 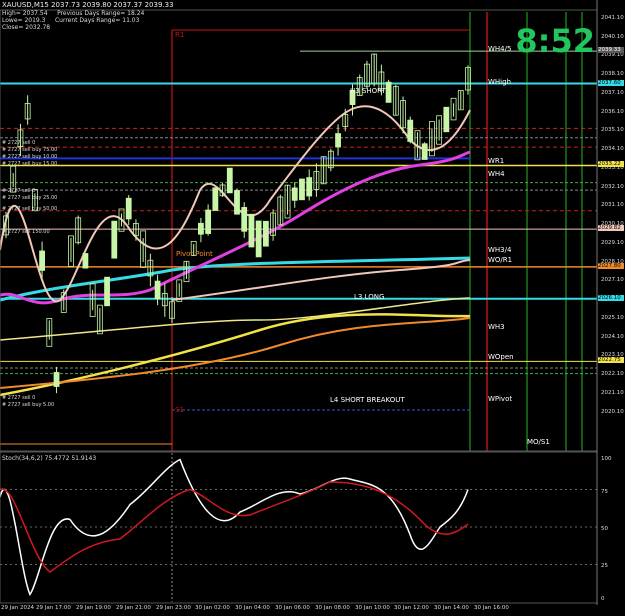 What do you see at coordinates (612, 37) in the screenshot?
I see `price-tick: 2040.10` at bounding box center [612, 37].